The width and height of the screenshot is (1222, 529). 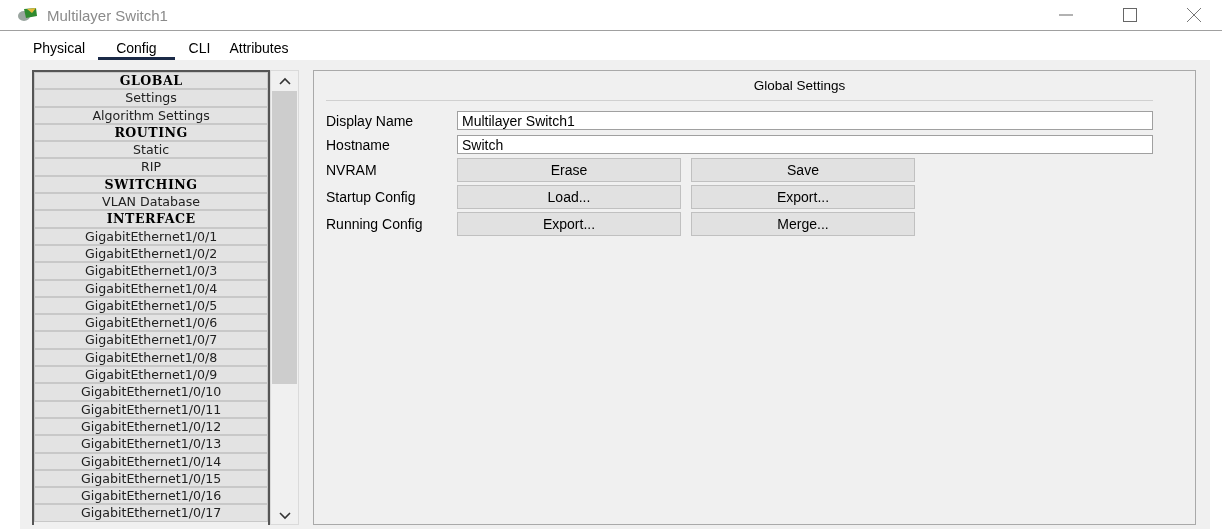 What do you see at coordinates (151, 340) in the screenshot?
I see `sidebar-item: GigabitEthernet1/0/7` at bounding box center [151, 340].